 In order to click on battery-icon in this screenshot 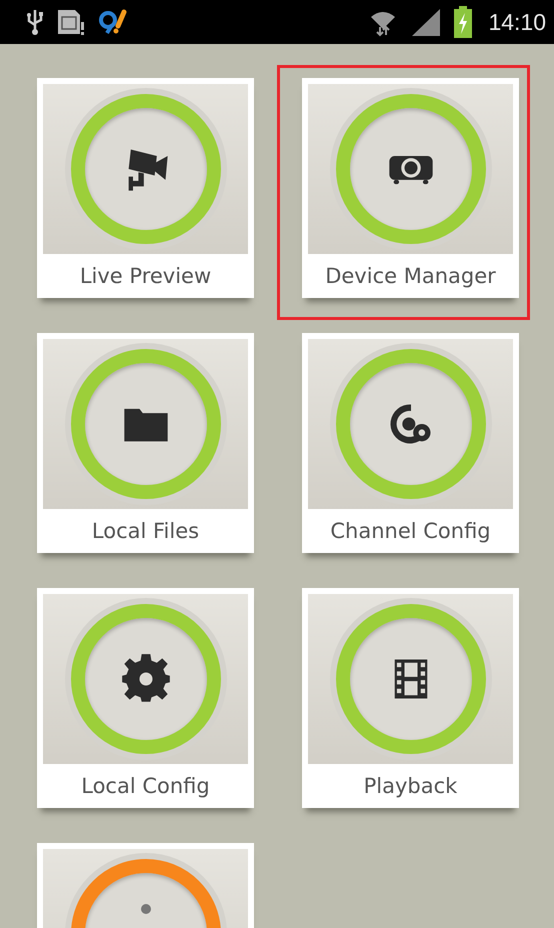, I will do `click(463, 22)`.